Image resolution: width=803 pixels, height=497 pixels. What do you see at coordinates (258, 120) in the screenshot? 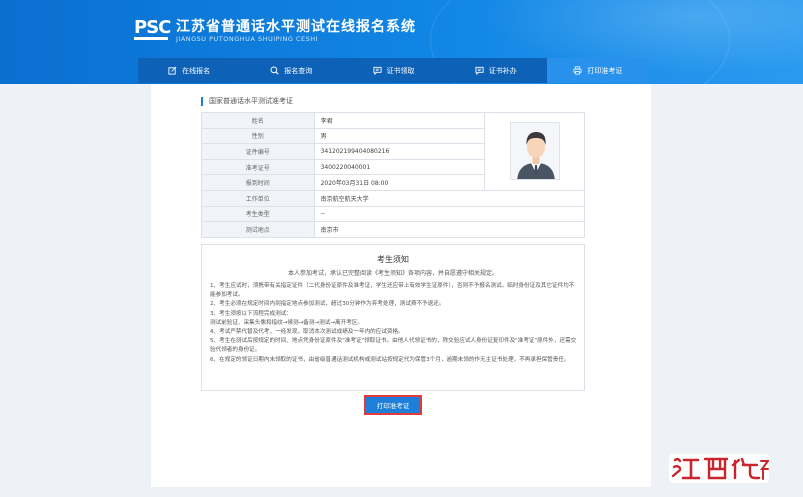
I see `name-label: 姓名` at bounding box center [258, 120].